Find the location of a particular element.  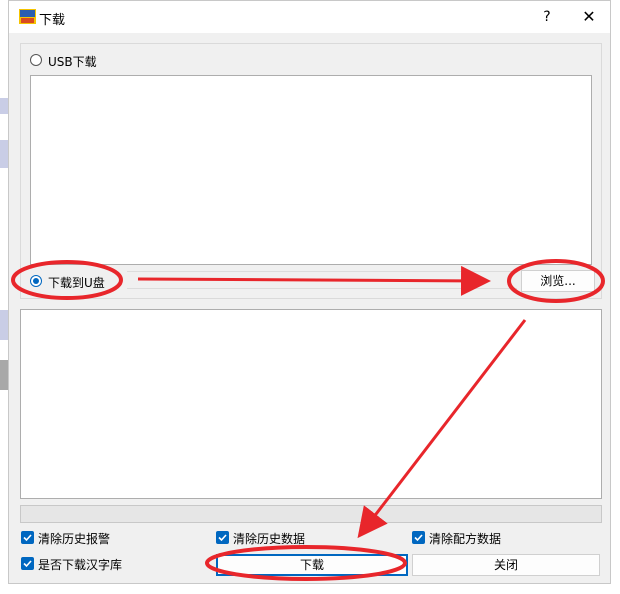

close-window-button: ✕ is located at coordinates (589, 17).